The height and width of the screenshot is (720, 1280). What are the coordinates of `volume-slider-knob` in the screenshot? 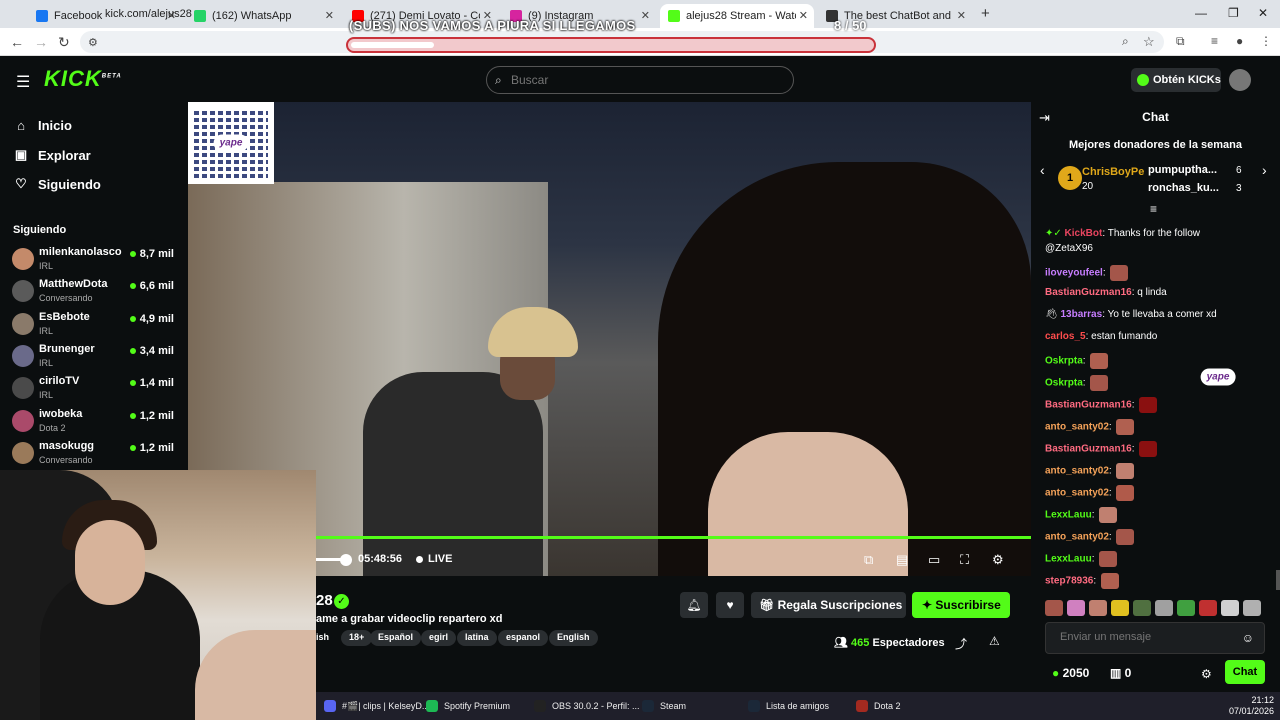 It's located at (346, 560).